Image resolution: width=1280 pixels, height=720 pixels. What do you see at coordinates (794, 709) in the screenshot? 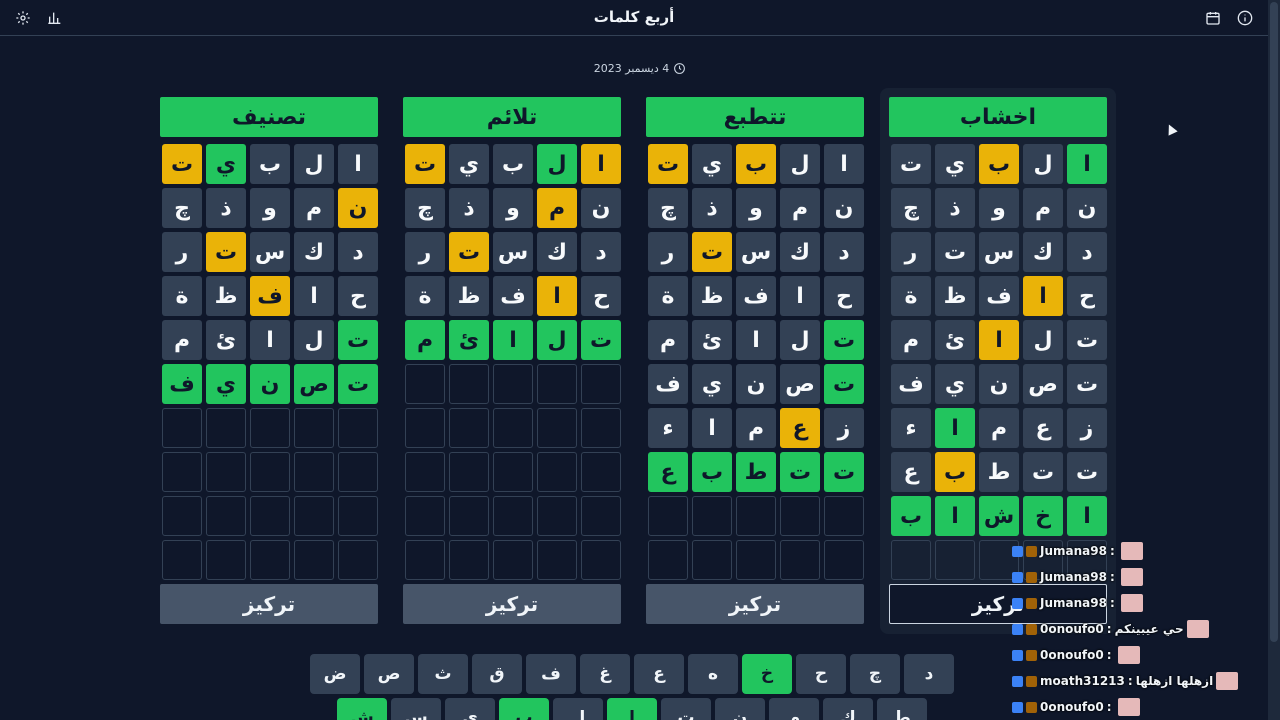
I see `keyboard-key: م` at bounding box center [794, 709].